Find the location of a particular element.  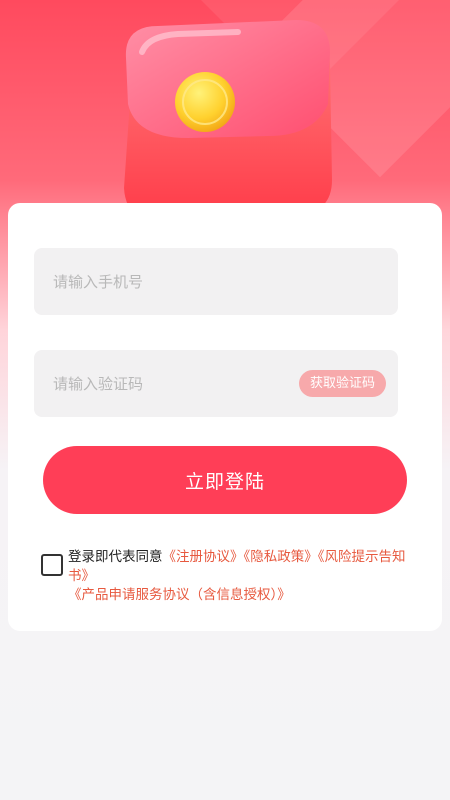

link-privacy-policy: 《隐私政策》 is located at coordinates (281, 557).